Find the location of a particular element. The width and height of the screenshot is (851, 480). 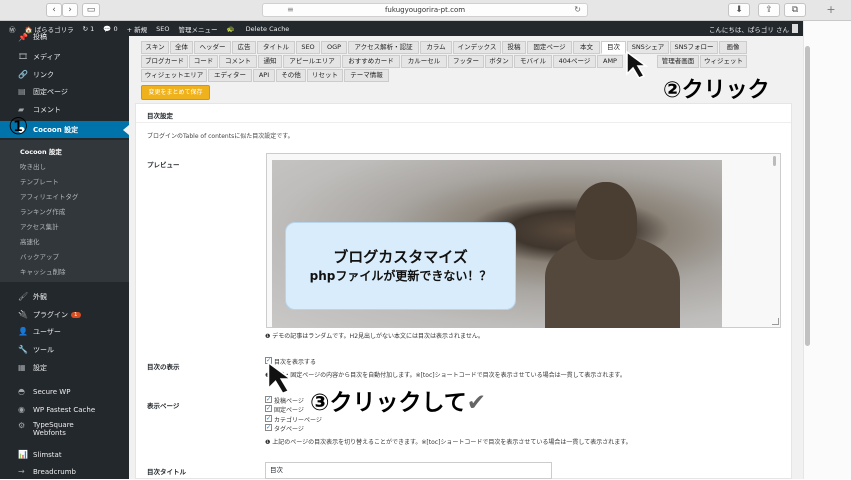

sidebar-item-links: 🔗 リンク is located at coordinates (64, 74).